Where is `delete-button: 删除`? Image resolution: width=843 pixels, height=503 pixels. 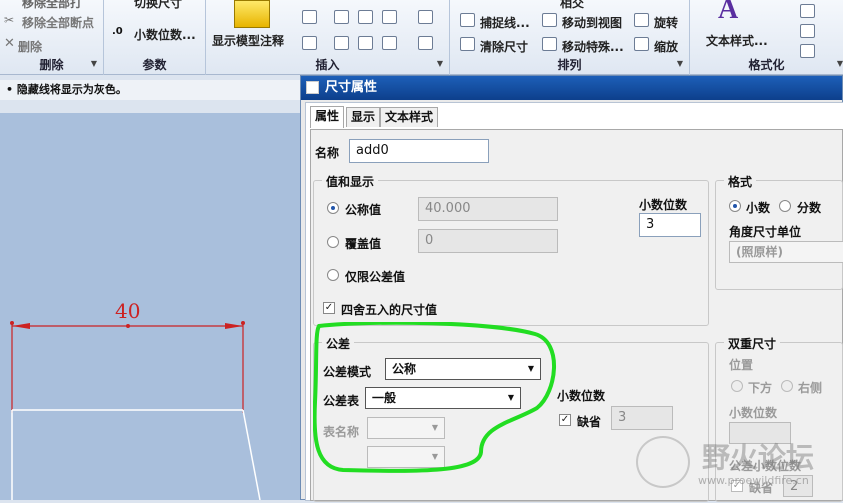
delete-button: 删除 is located at coordinates (30, 46).